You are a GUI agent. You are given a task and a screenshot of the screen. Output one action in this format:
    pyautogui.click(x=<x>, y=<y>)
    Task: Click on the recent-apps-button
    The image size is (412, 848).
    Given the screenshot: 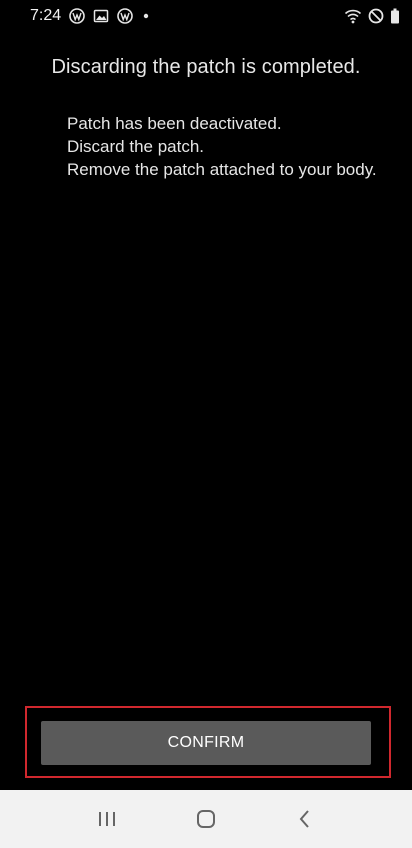 What is the action you would take?
    pyautogui.click(x=107, y=819)
    